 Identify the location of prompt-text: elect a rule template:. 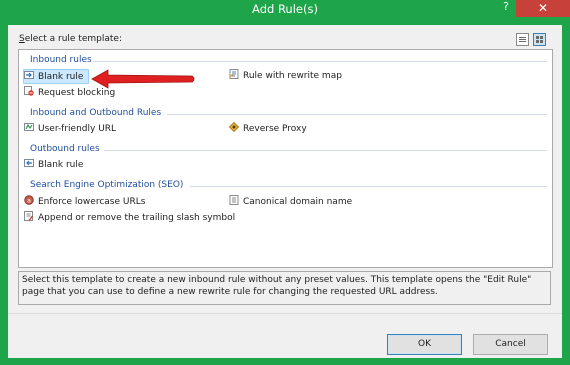
(73, 39).